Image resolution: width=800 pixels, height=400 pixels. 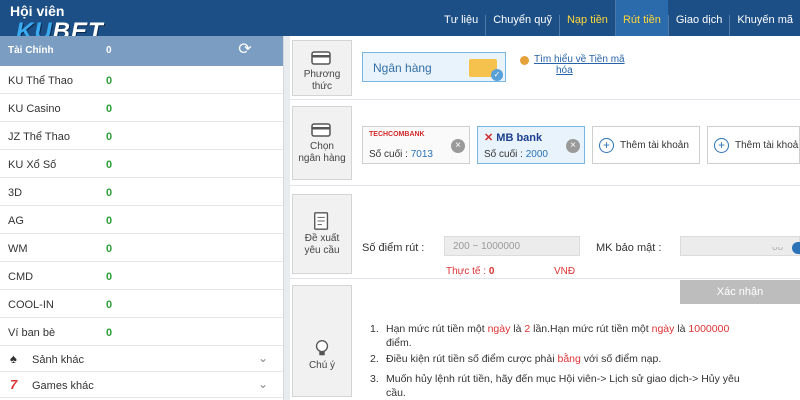 I want to click on request-section: Đề xuất yêu cầu, so click(x=545, y=232).